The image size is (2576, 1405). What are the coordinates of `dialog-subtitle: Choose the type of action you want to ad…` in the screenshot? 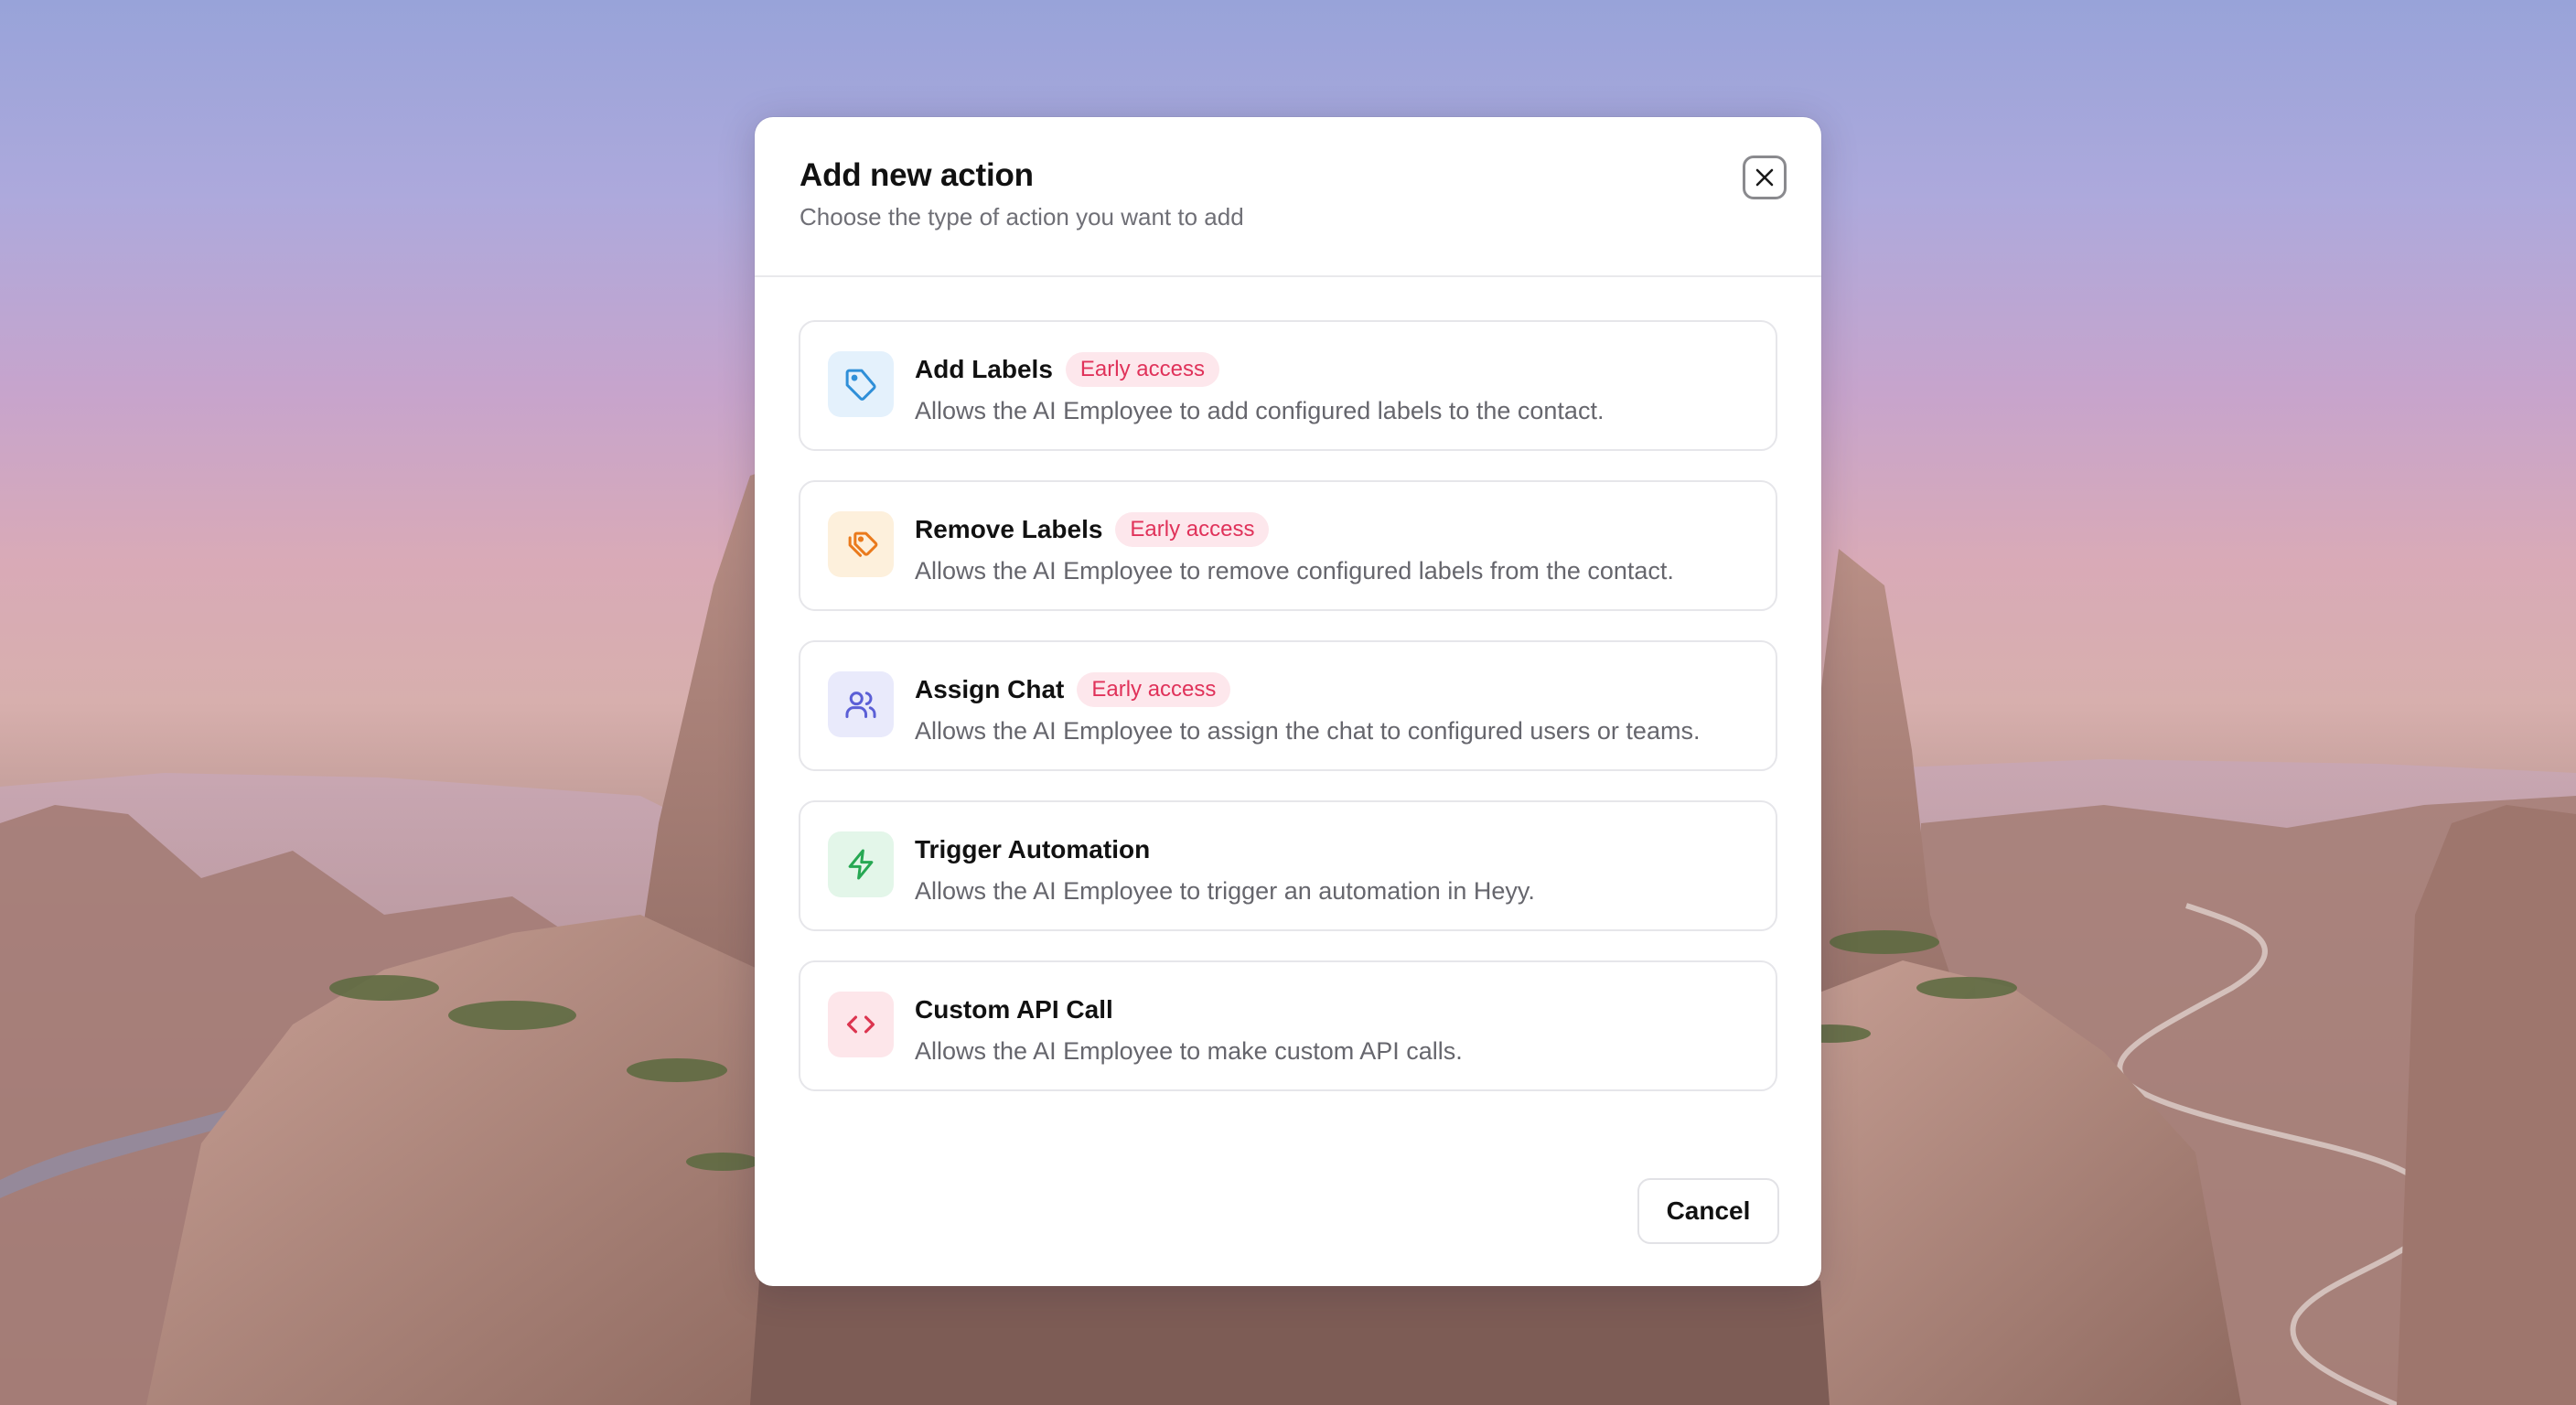 It's located at (1022, 217).